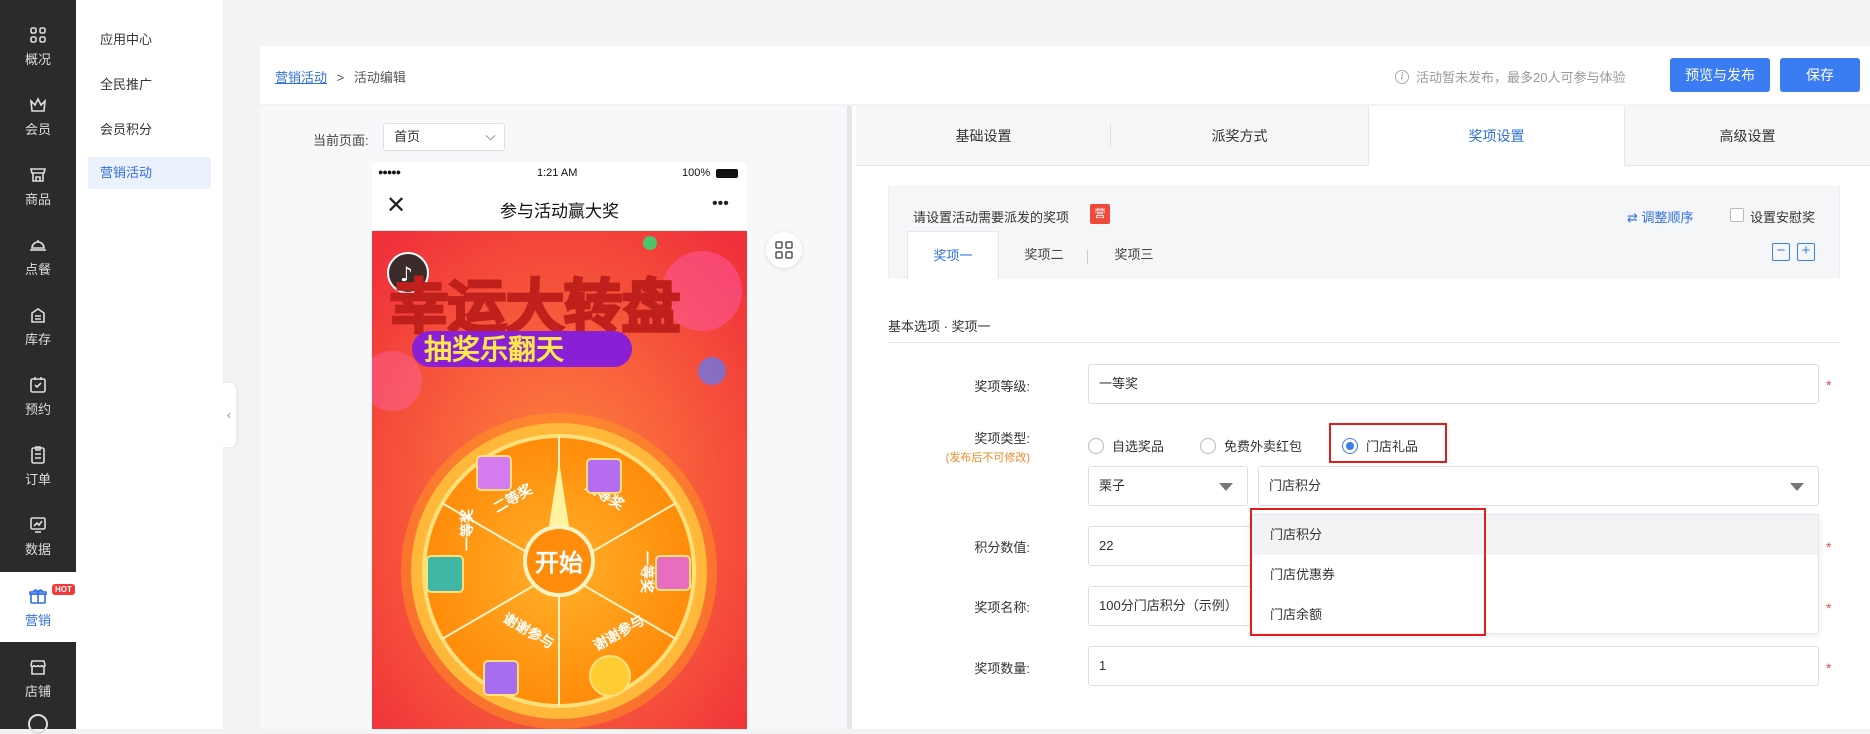 This screenshot has width=1870, height=734. I want to click on highlight-box-store-gift, so click(1388, 443).